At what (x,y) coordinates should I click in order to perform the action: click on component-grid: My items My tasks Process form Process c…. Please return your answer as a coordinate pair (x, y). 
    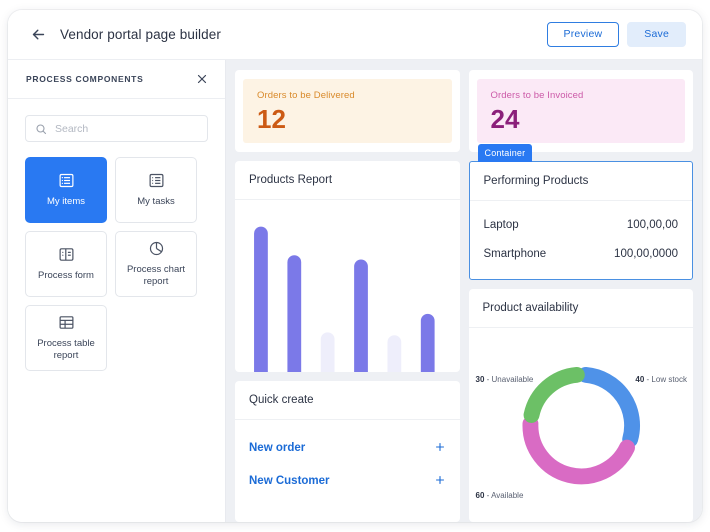
    Looking at the image, I should click on (116, 264).